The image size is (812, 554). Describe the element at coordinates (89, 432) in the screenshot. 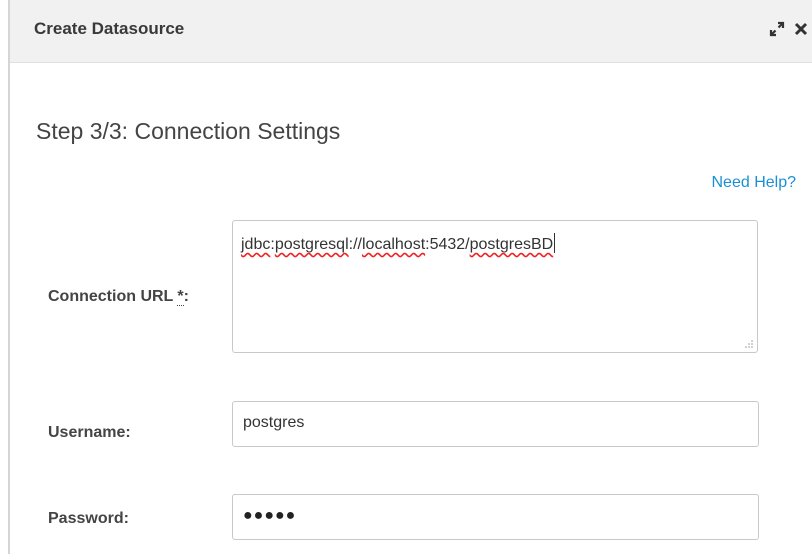

I see `username-label: Username:` at that location.